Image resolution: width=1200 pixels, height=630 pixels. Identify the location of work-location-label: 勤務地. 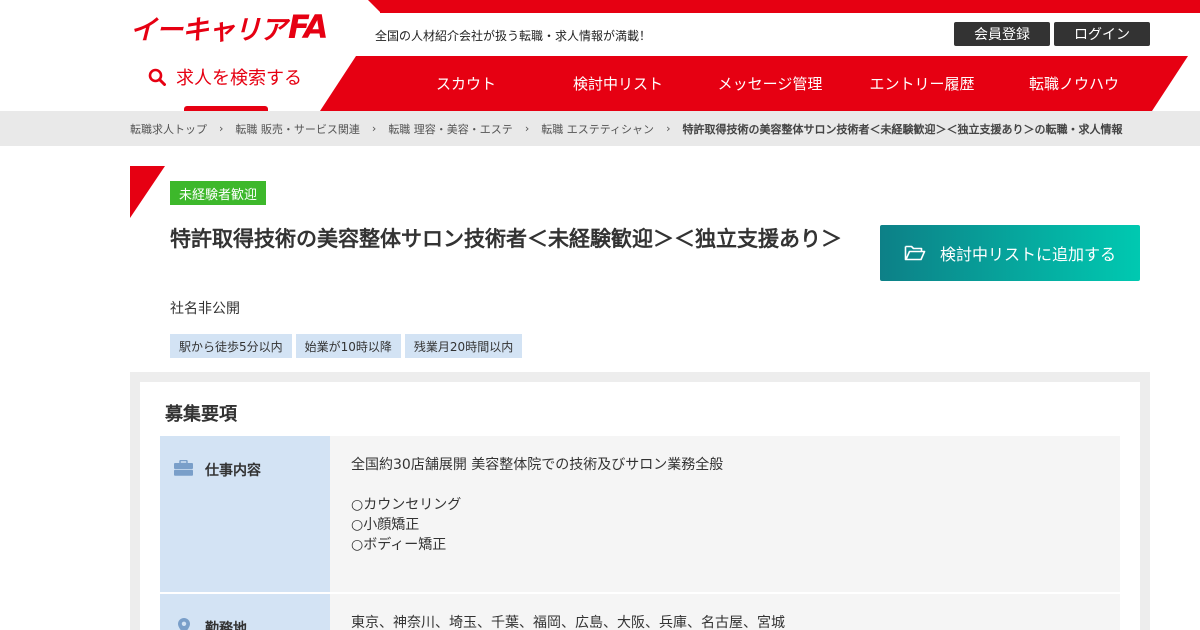
(245, 612).